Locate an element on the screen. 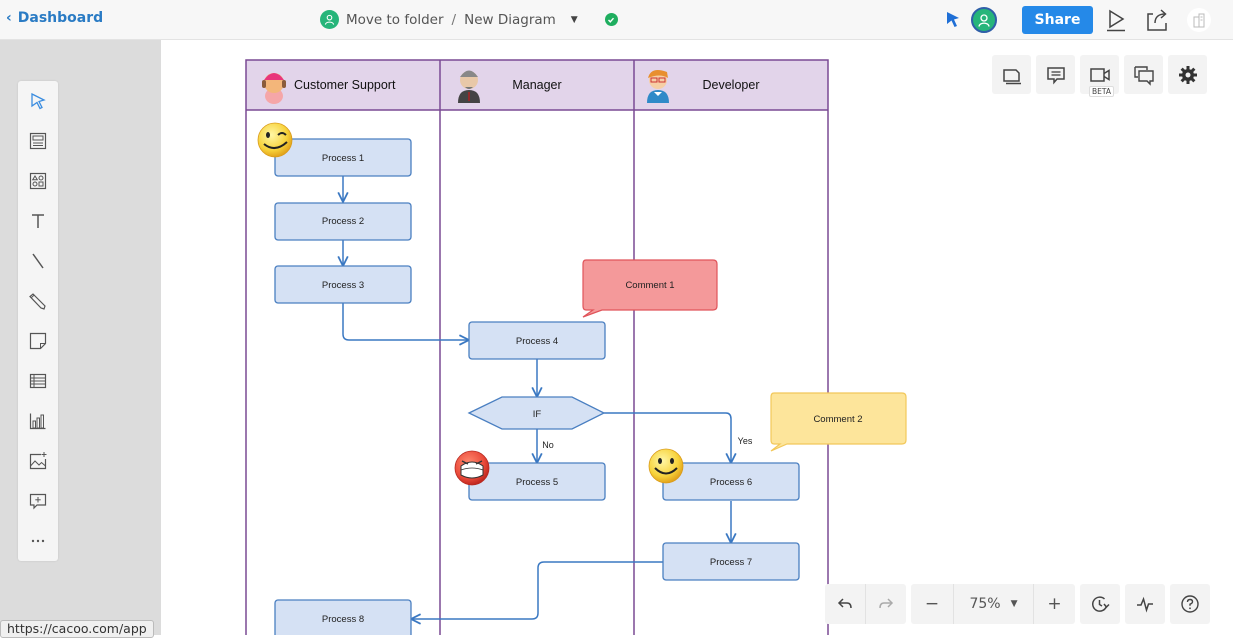  breadcrumb: Move to folder / New Diagram ▼ is located at coordinates (469, 19).